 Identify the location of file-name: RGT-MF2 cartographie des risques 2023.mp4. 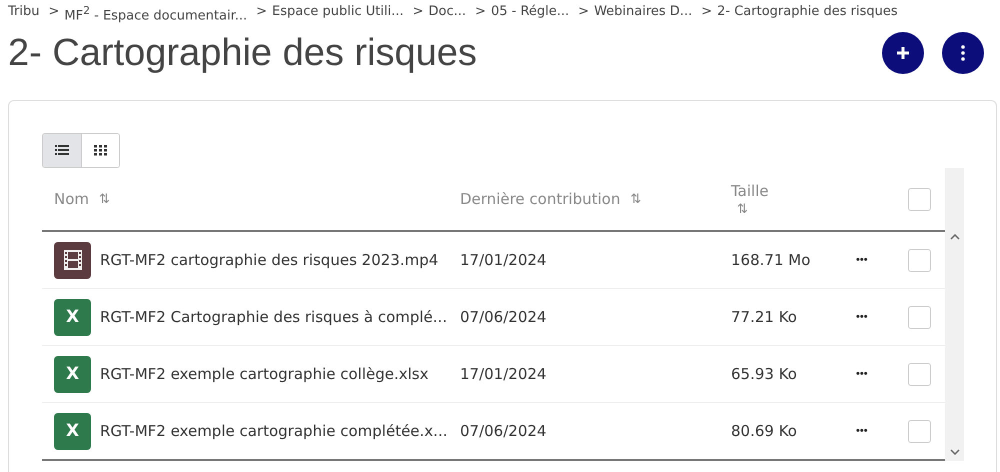
(280, 260).